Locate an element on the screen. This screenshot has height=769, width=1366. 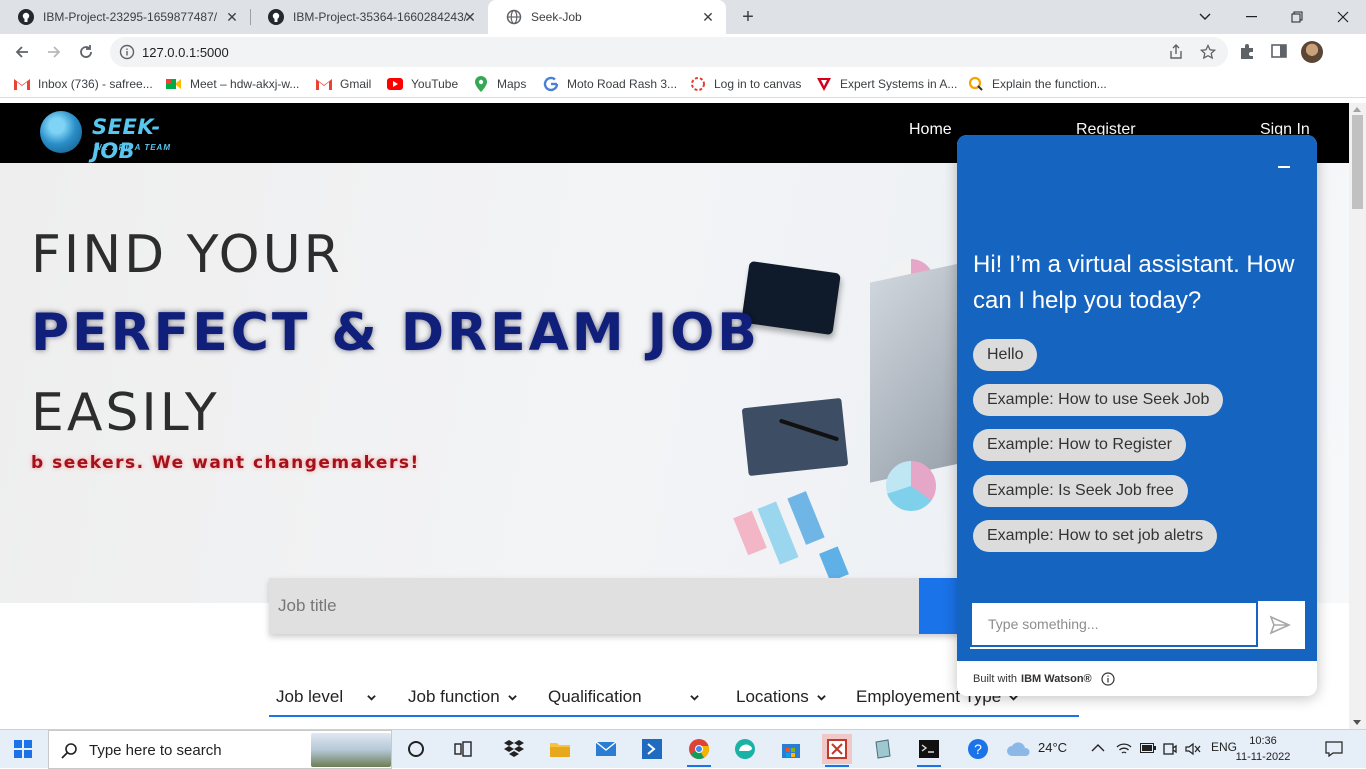
minimize-chat-button is located at coordinates (1284, 167).